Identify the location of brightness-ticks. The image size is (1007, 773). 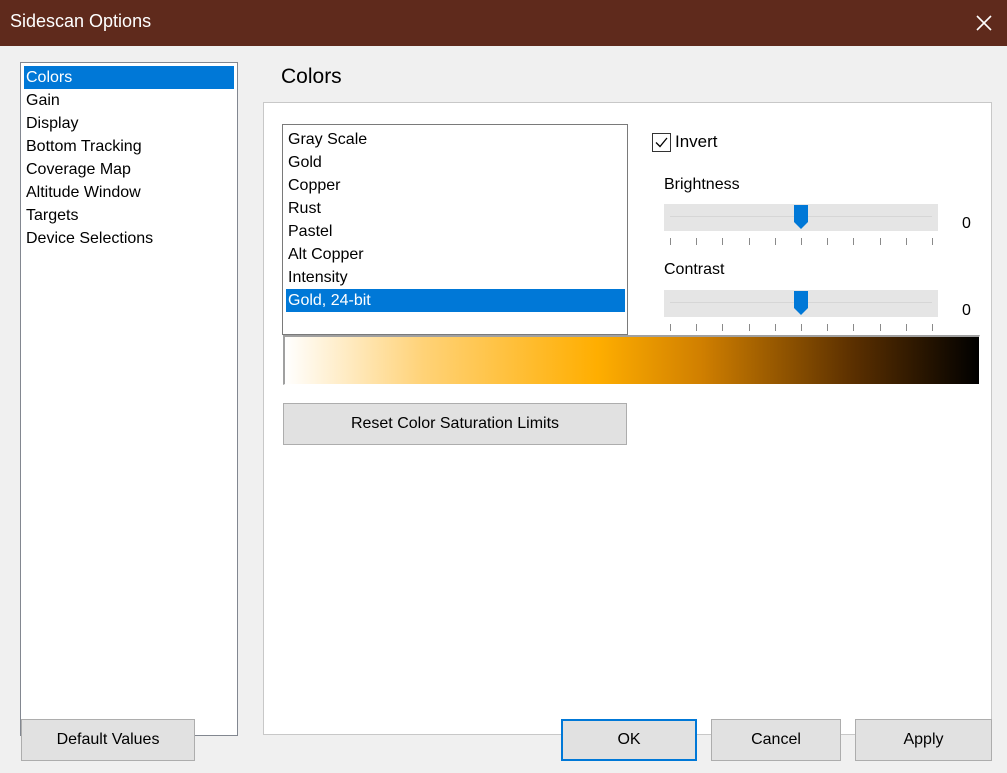
(801, 242).